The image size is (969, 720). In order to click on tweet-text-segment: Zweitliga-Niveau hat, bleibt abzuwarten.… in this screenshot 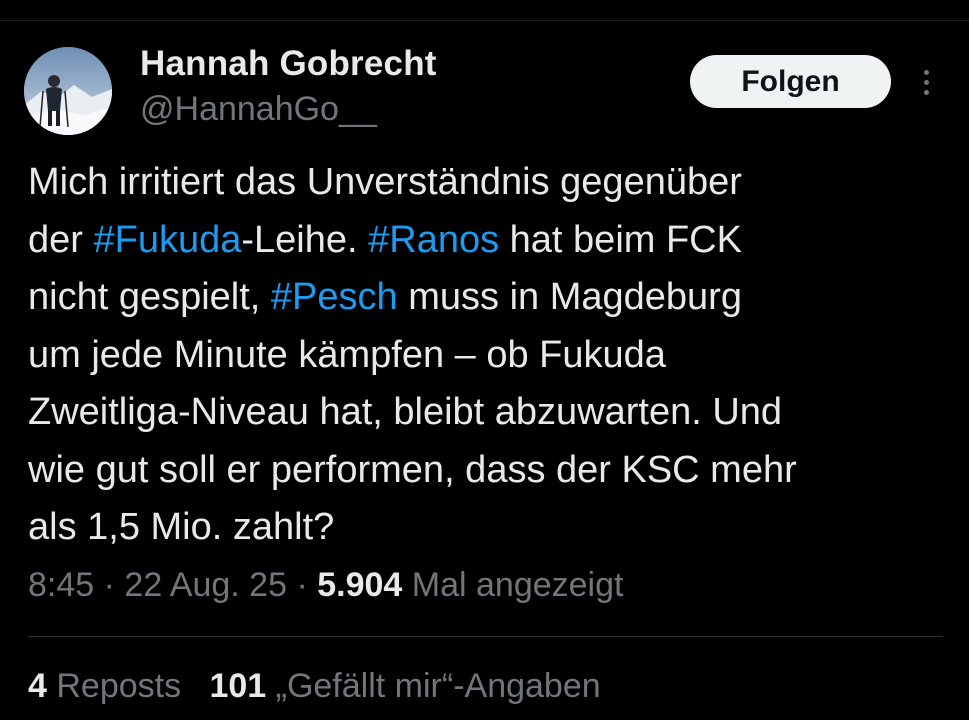, I will do `click(405, 412)`.